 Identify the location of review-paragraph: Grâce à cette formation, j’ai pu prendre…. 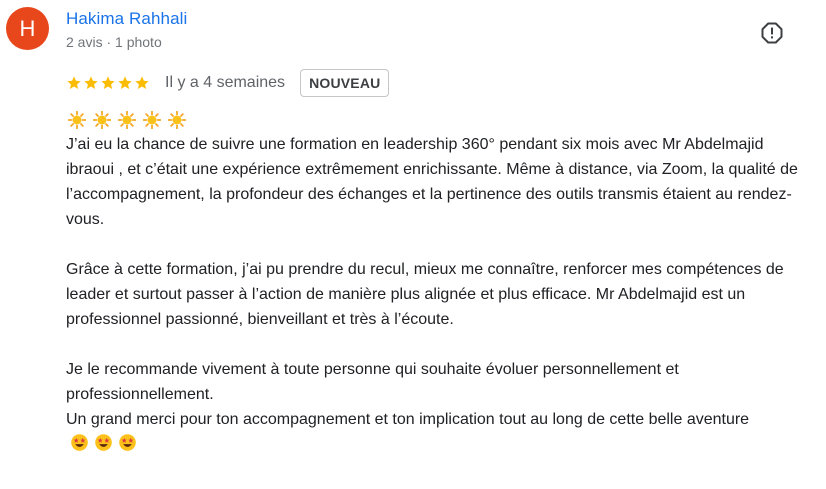
(425, 294).